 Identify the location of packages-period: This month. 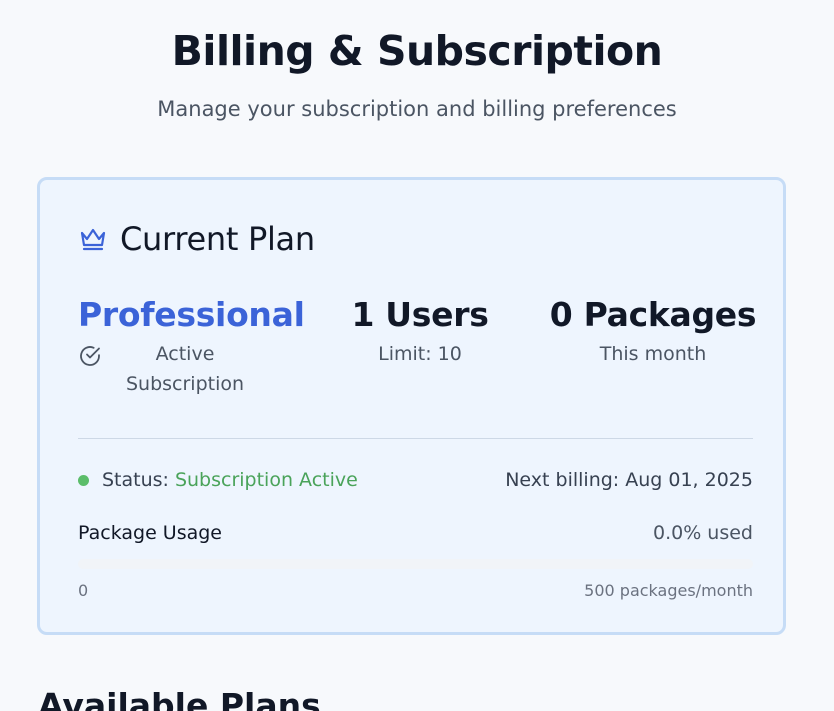
(653, 354).